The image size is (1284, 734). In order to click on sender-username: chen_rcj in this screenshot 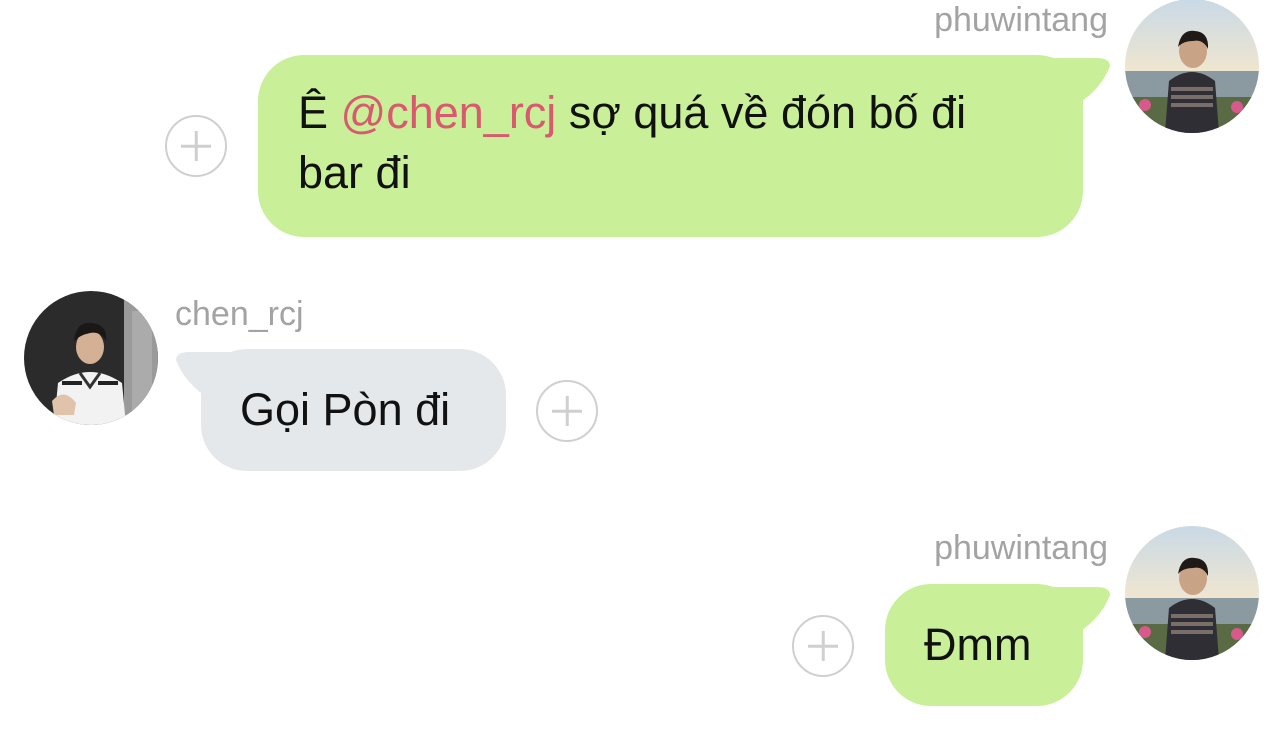, I will do `click(239, 314)`.